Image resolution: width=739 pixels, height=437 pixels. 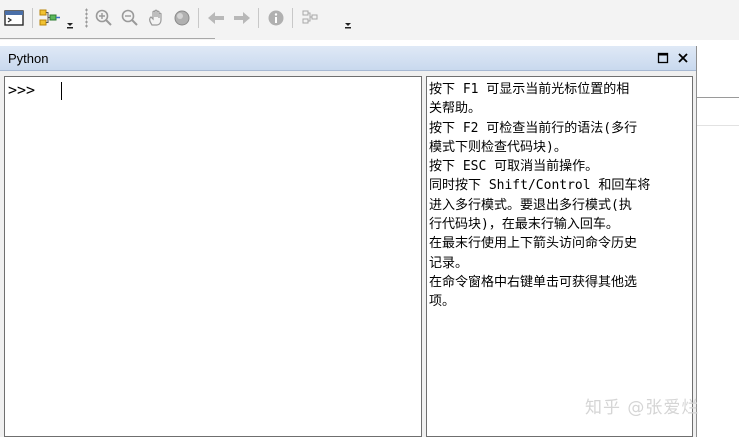 What do you see at coordinates (533, 128) in the screenshot?
I see `help-line: 按下 F2 可检查当前行的语法(多行` at bounding box center [533, 128].